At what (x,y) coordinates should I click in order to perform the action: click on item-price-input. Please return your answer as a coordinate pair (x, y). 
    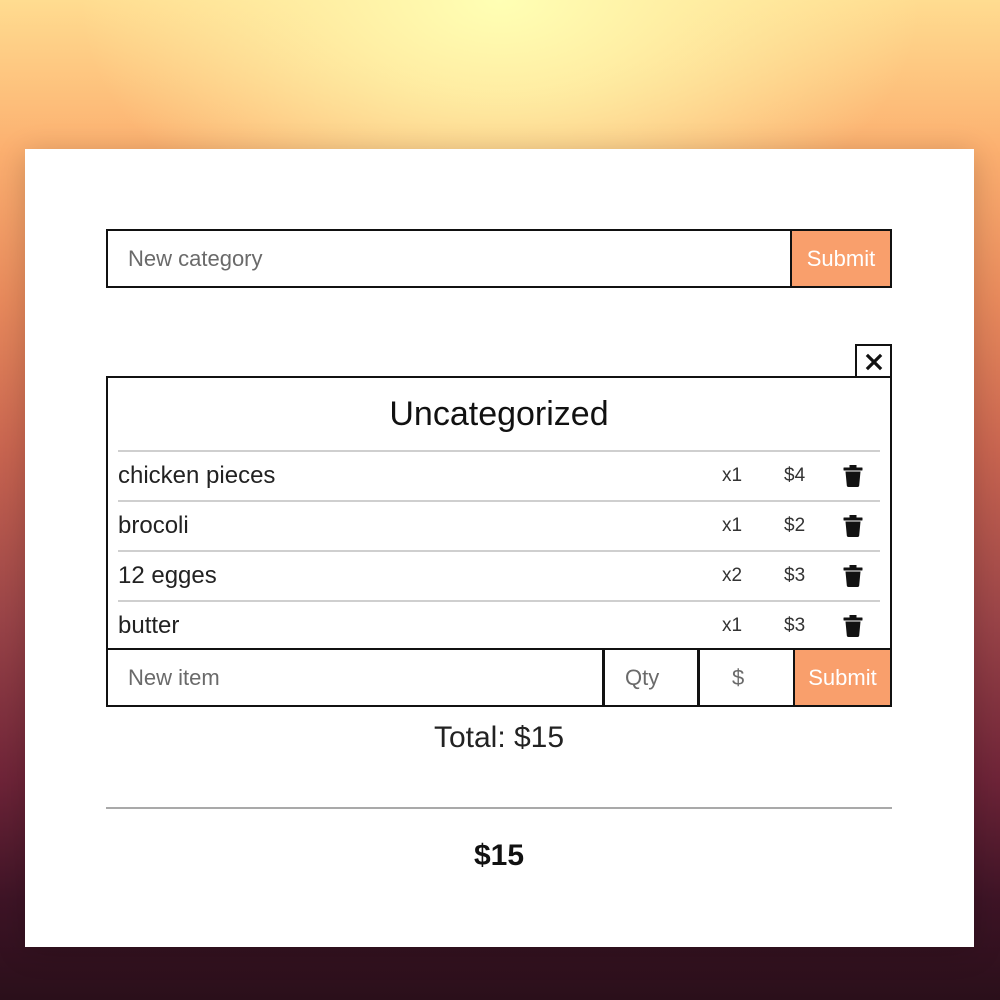
    Looking at the image, I should click on (746, 677).